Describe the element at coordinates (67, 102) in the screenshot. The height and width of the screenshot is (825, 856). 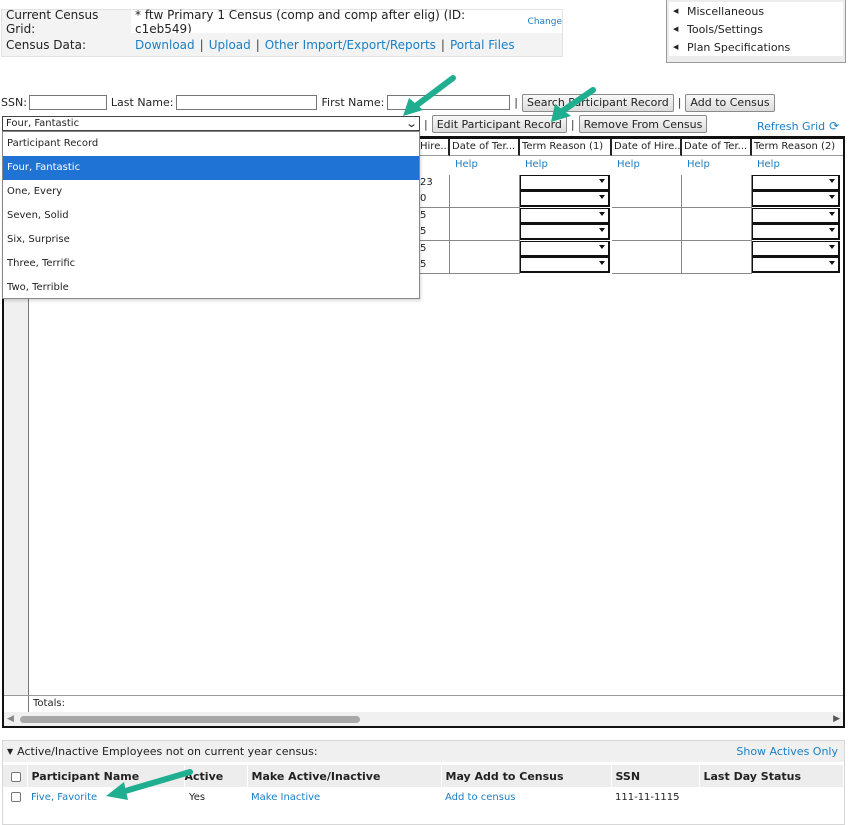
I see `ssn-input` at that location.